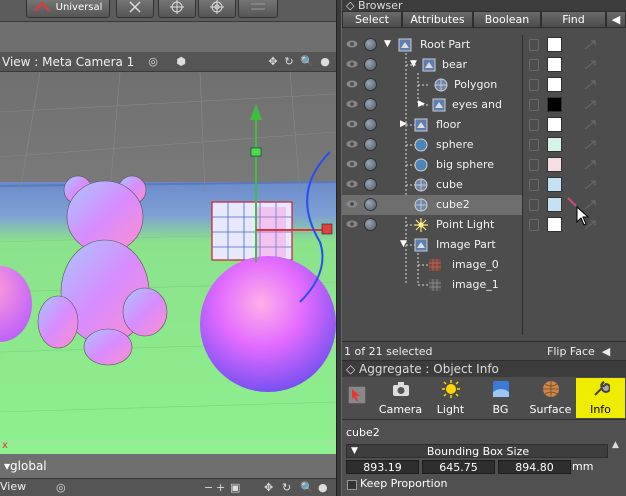 Image resolution: width=626 pixels, height=496 pixels. What do you see at coordinates (507, 19) in the screenshot?
I see `menu-boolean: Boolean` at bounding box center [507, 19].